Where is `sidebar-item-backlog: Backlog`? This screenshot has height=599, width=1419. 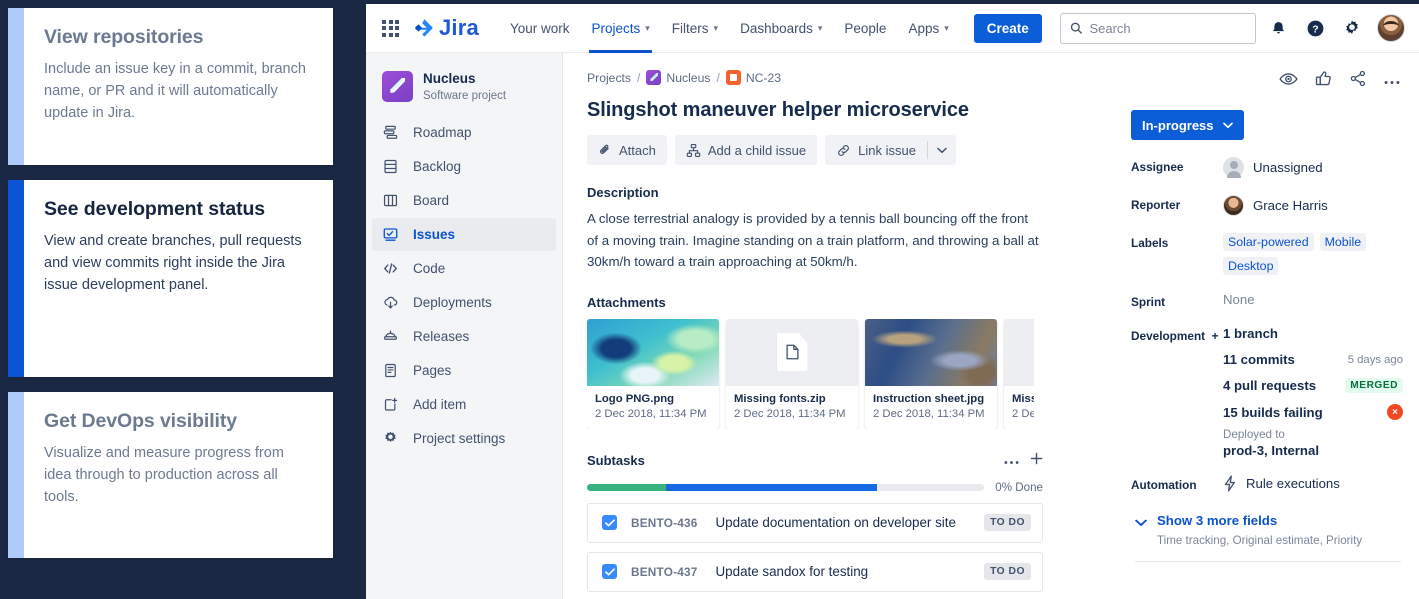 sidebar-item-backlog: Backlog is located at coordinates (464, 166).